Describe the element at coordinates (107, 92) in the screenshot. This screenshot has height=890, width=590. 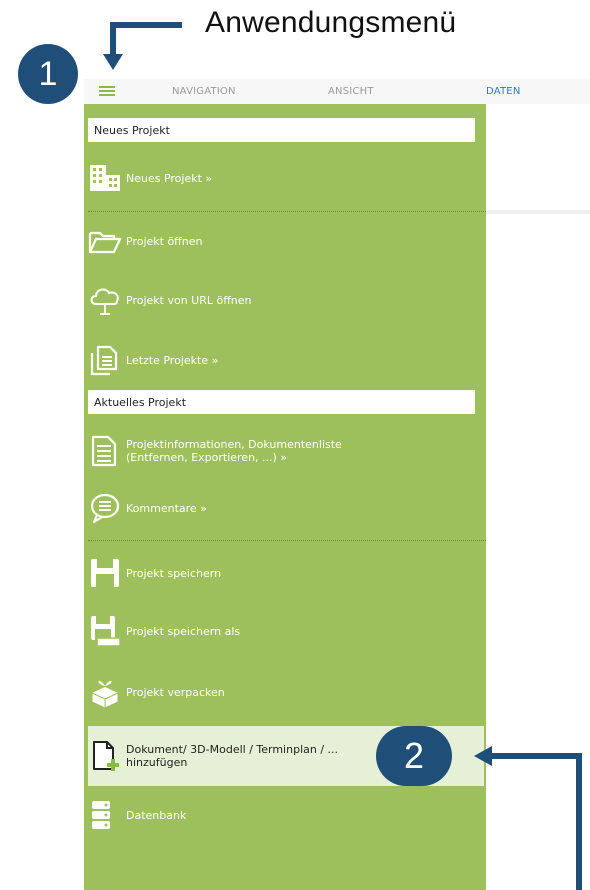
I see `application-menu-button` at that location.